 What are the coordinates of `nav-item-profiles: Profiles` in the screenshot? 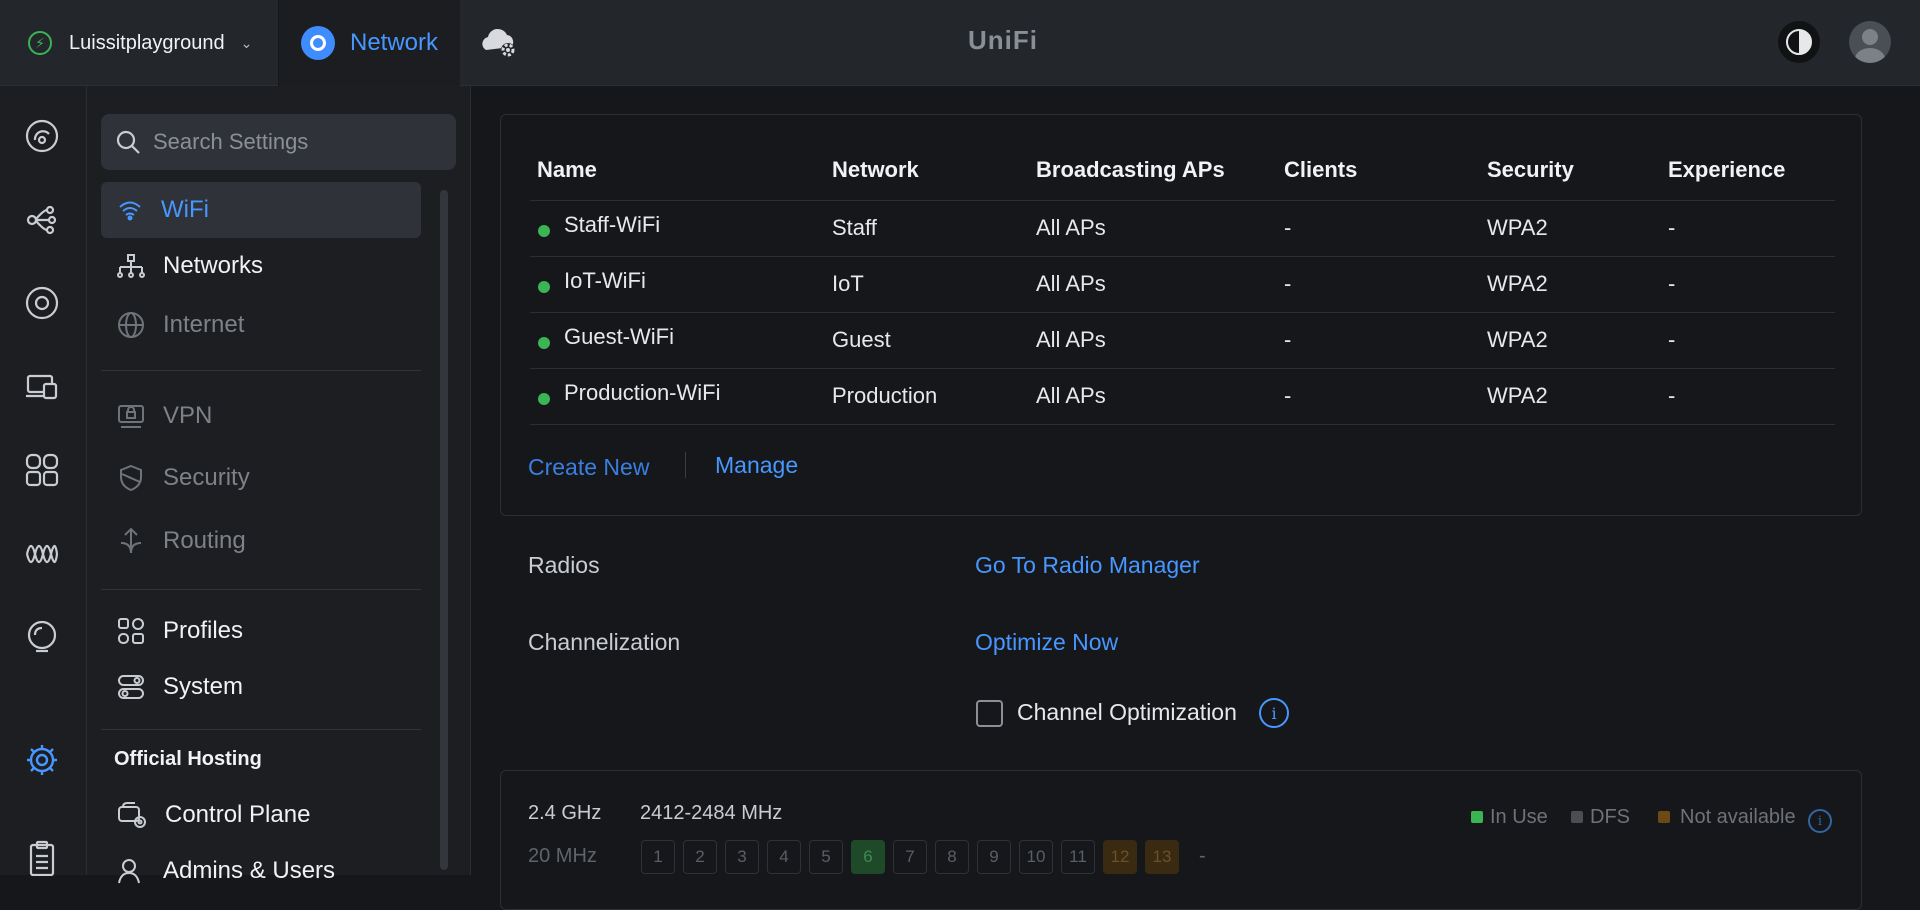 It's located at (261, 631).